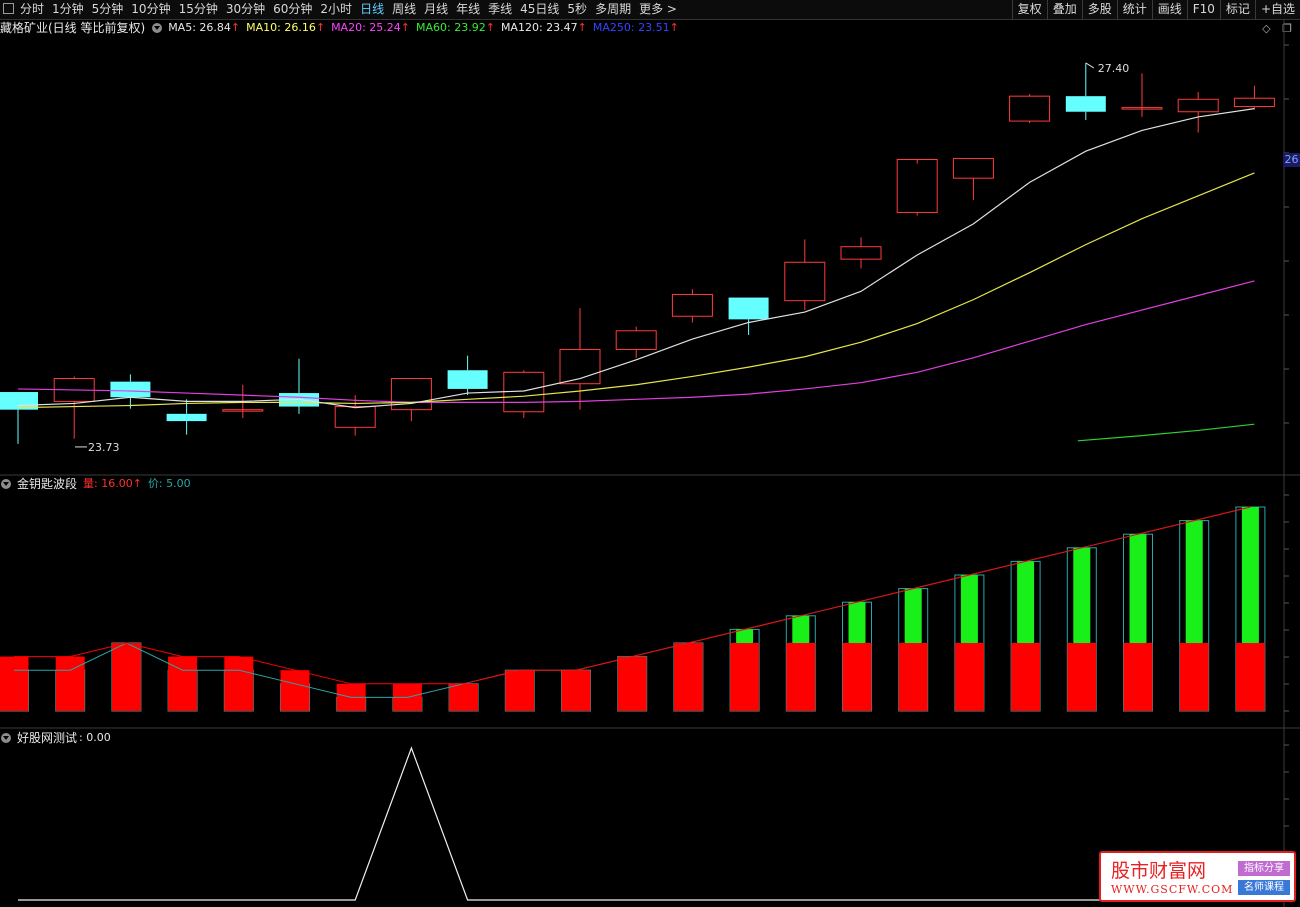  I want to click on ma60-line, so click(1166, 432).